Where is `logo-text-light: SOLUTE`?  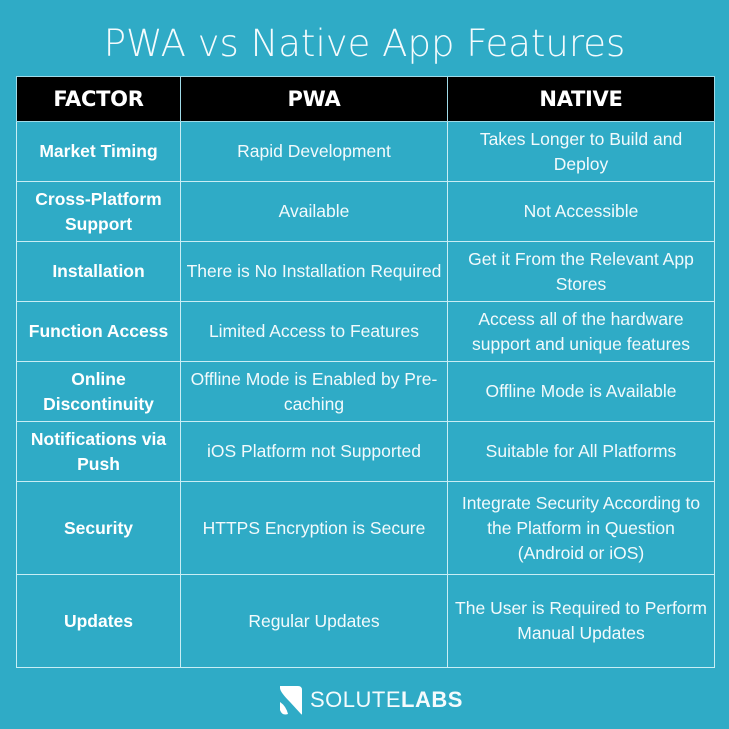 logo-text-light: SOLUTE is located at coordinates (356, 699).